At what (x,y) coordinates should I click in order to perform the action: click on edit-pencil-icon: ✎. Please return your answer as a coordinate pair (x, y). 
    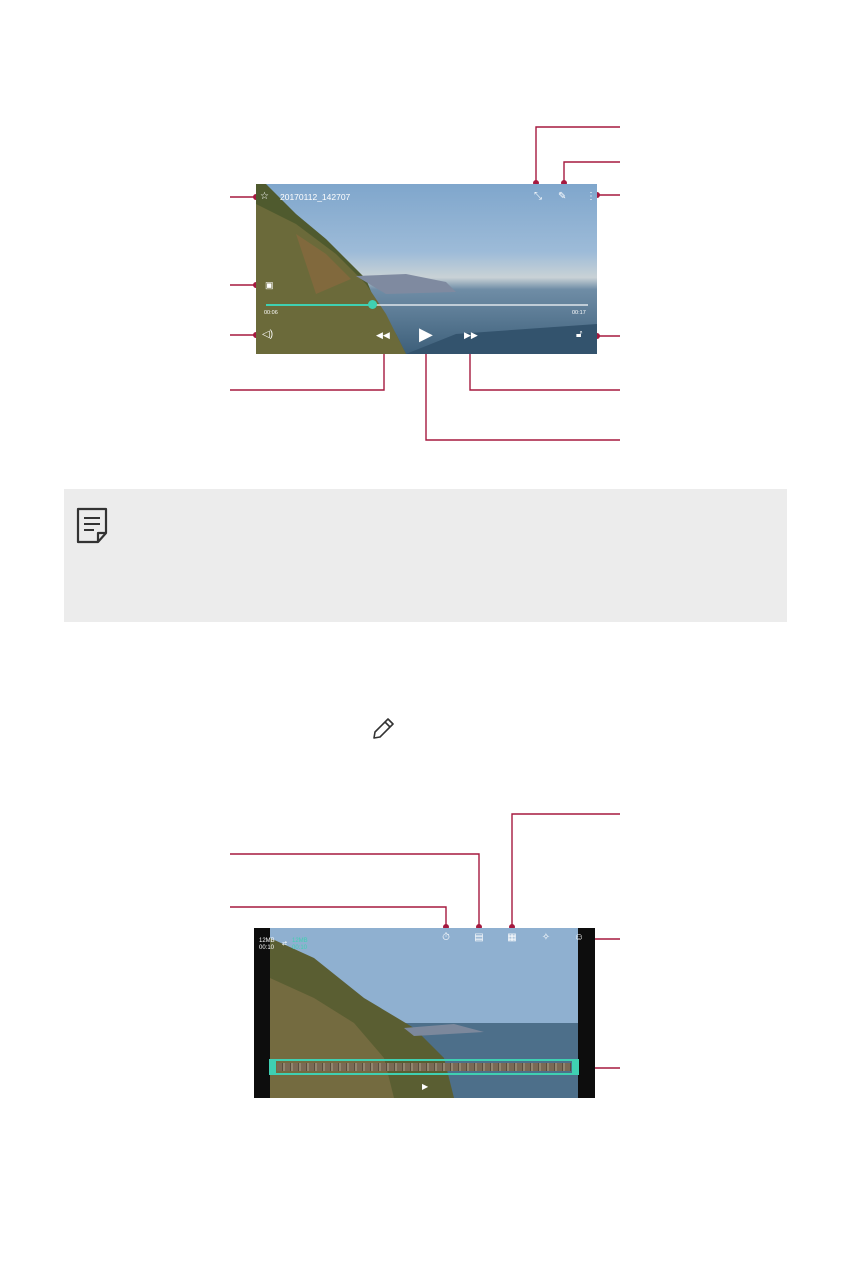
    Looking at the image, I should click on (562, 197).